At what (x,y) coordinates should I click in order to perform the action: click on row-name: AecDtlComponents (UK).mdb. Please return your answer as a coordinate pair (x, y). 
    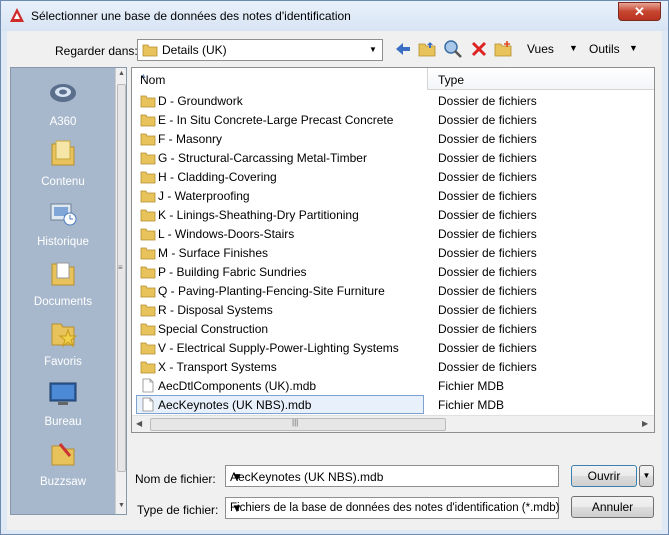
    Looking at the image, I should click on (237, 386).